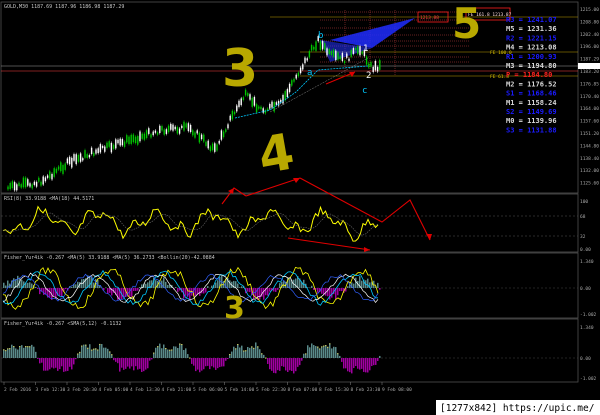 The width and height of the screenshot is (600, 415). Describe the element at coordinates (583, 217) in the screenshot. I see `rsi-tick: 68` at that location.